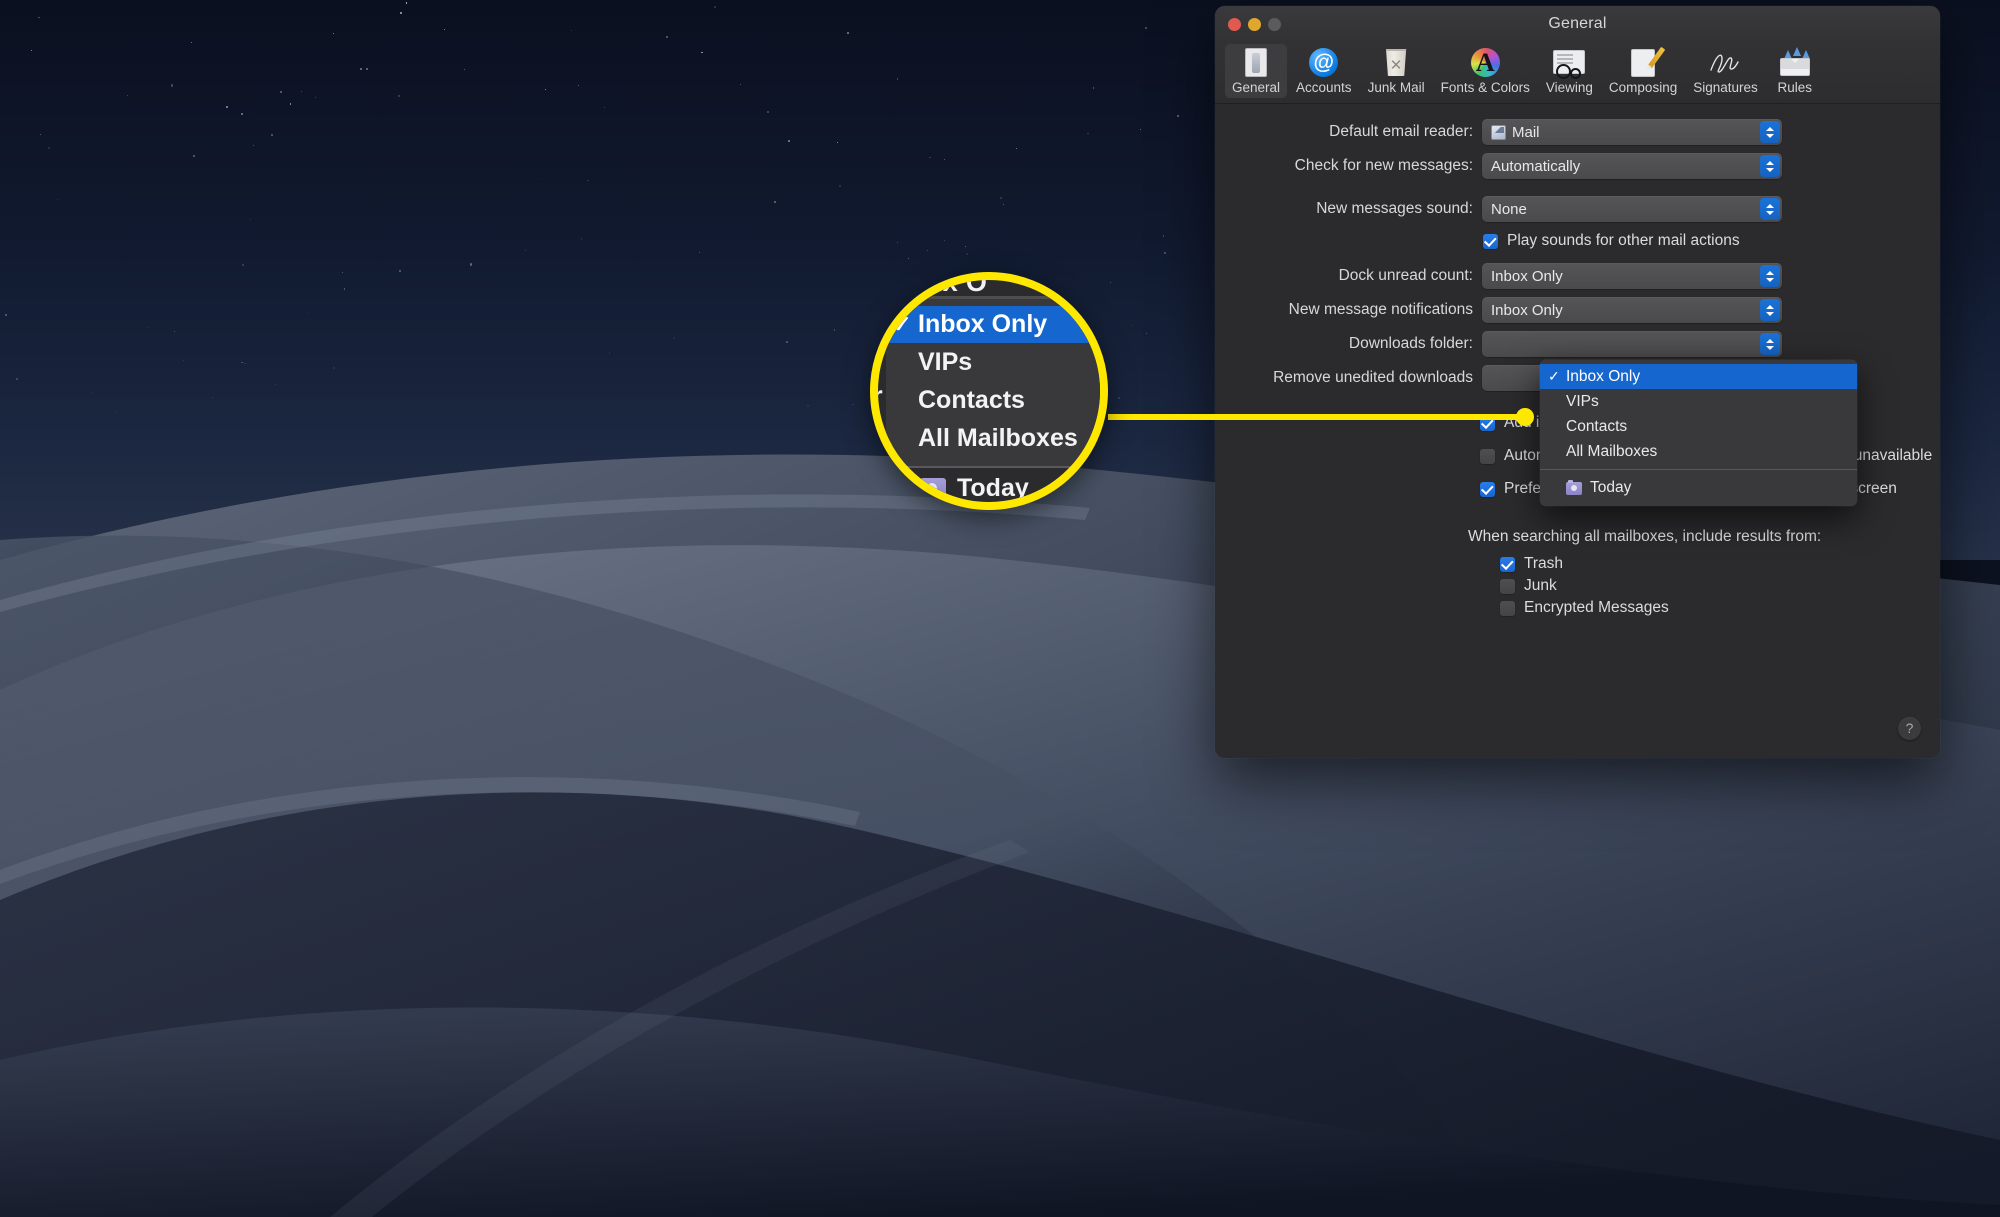 The height and width of the screenshot is (1217, 2000). I want to click on search-encrypted-label: Encrypted Messages, so click(1596, 607).